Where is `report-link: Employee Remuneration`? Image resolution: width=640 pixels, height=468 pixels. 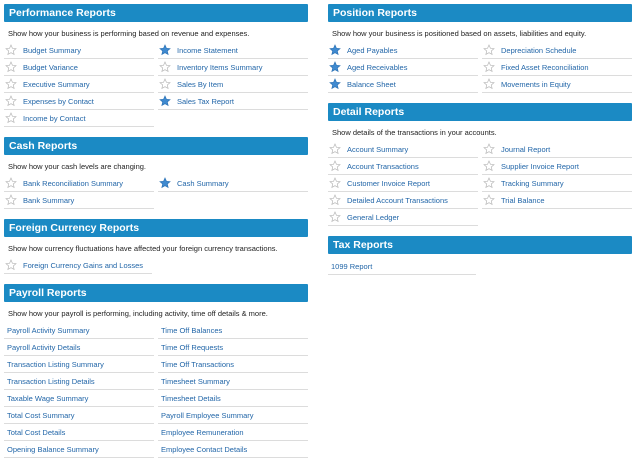 report-link: Employee Remuneration is located at coordinates (202, 432).